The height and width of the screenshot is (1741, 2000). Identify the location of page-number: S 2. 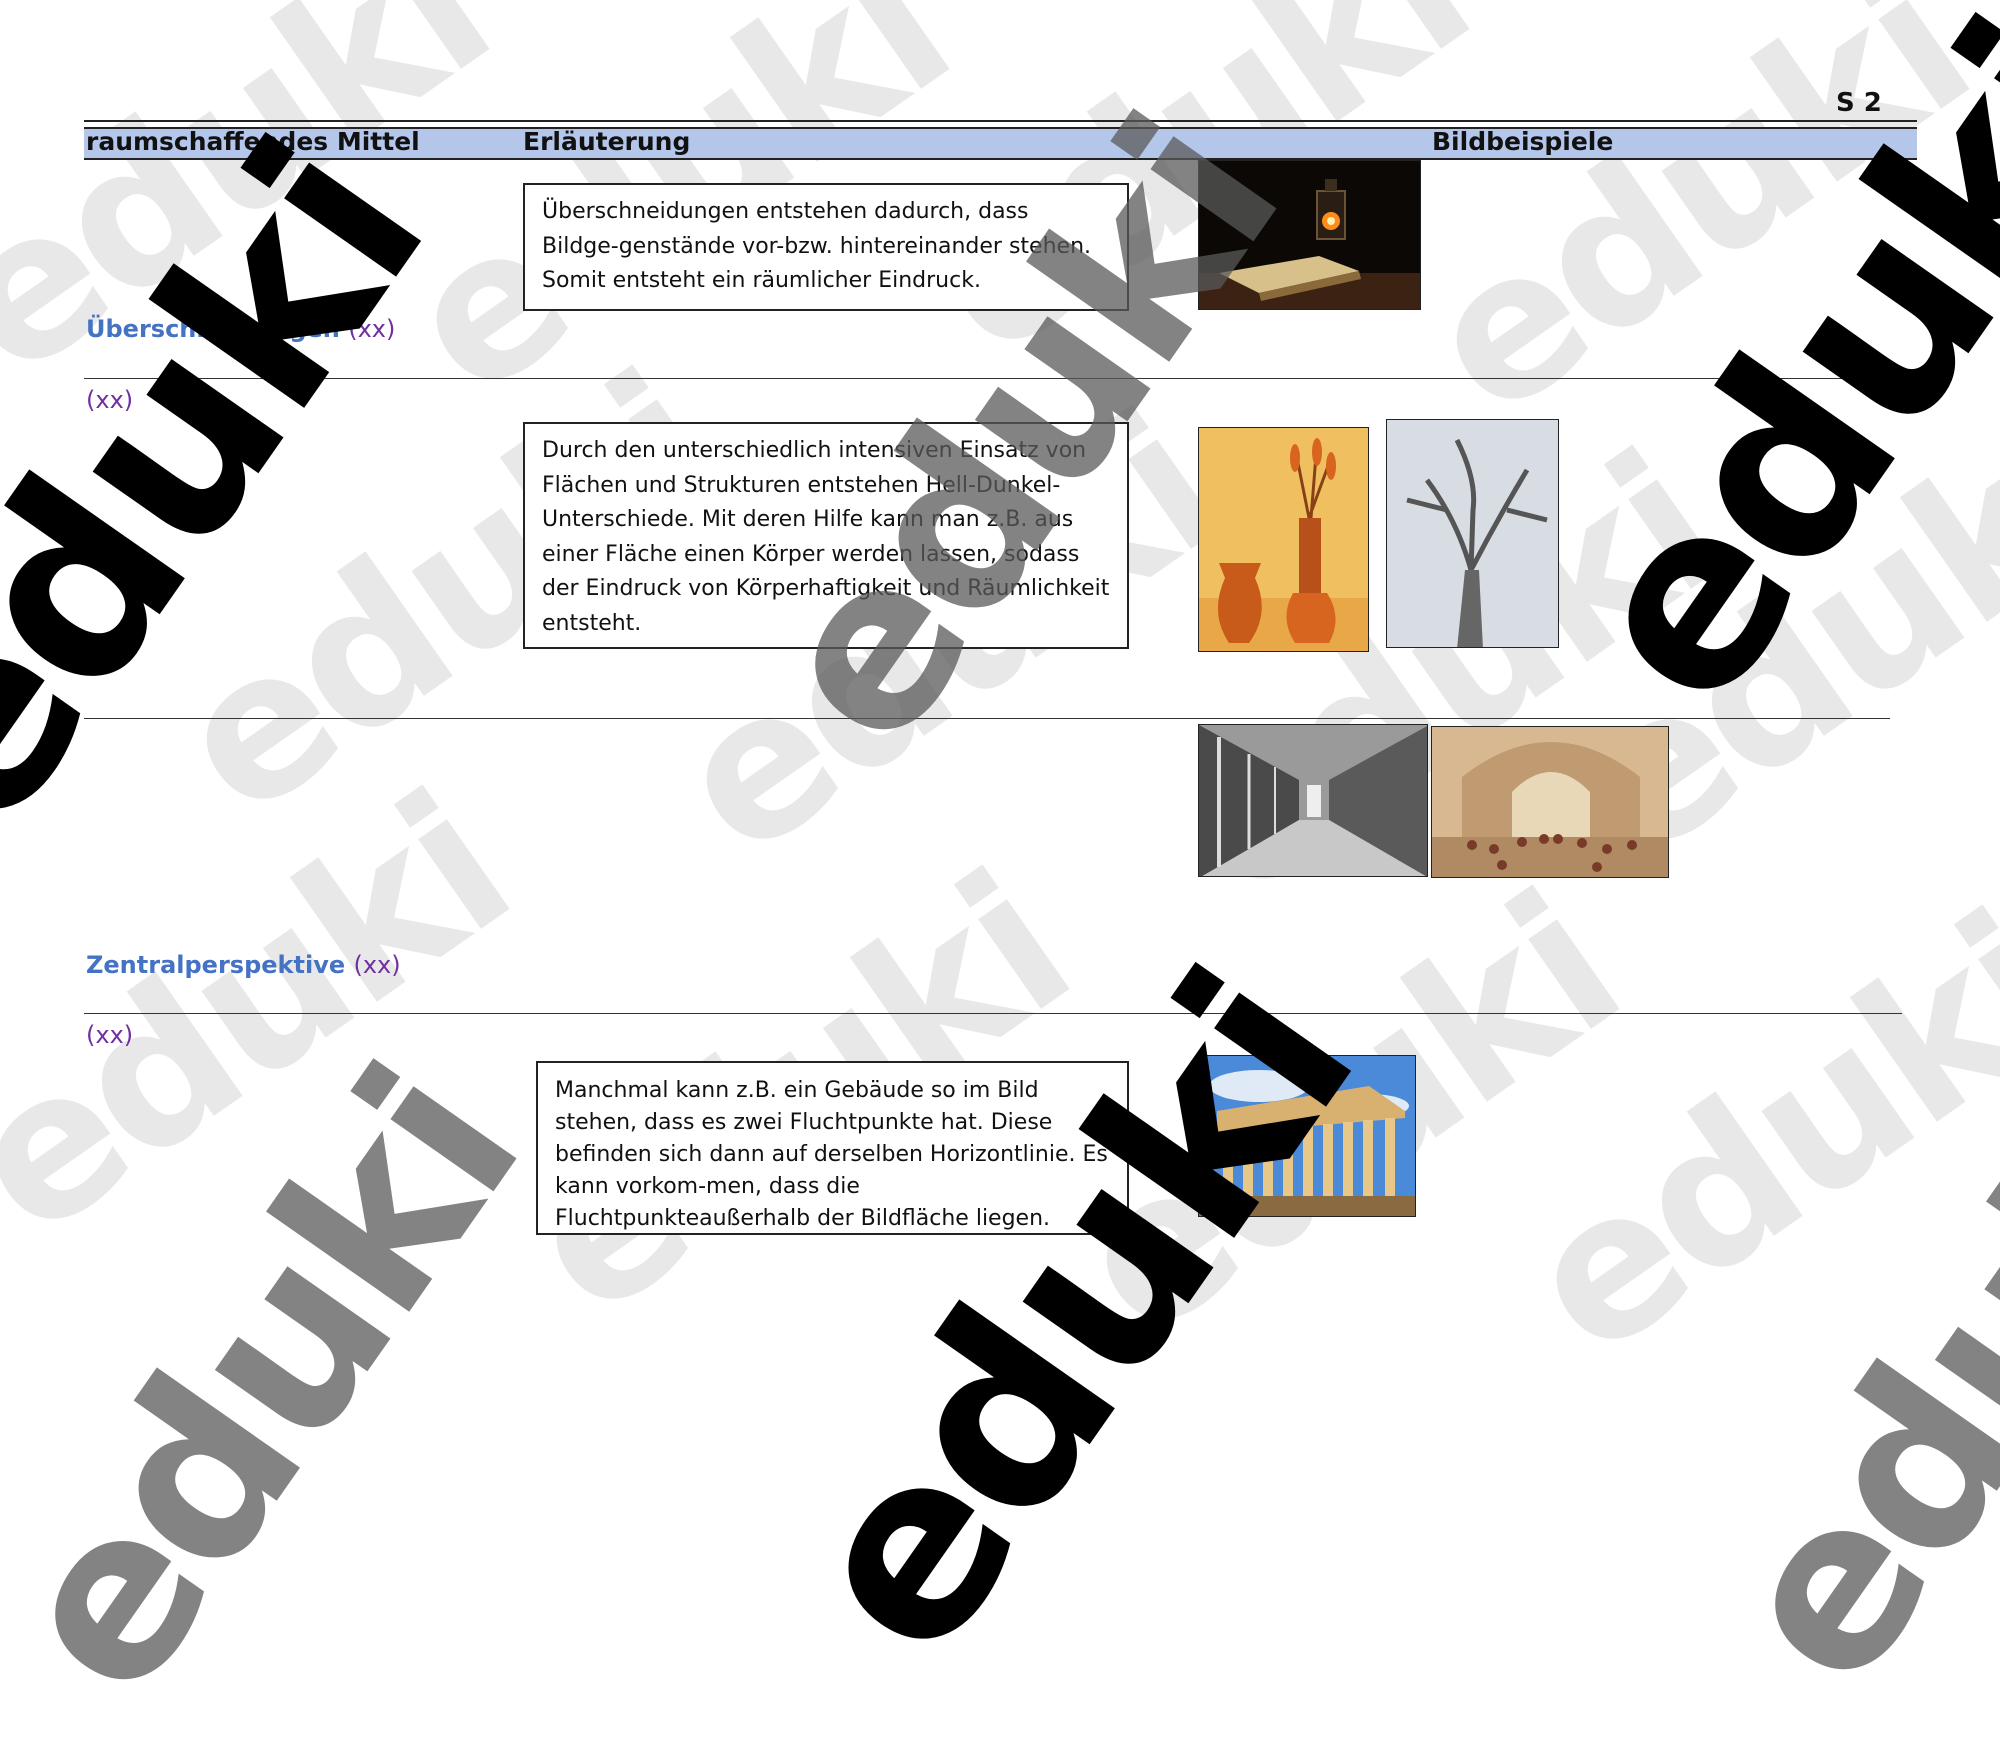
(1859, 103).